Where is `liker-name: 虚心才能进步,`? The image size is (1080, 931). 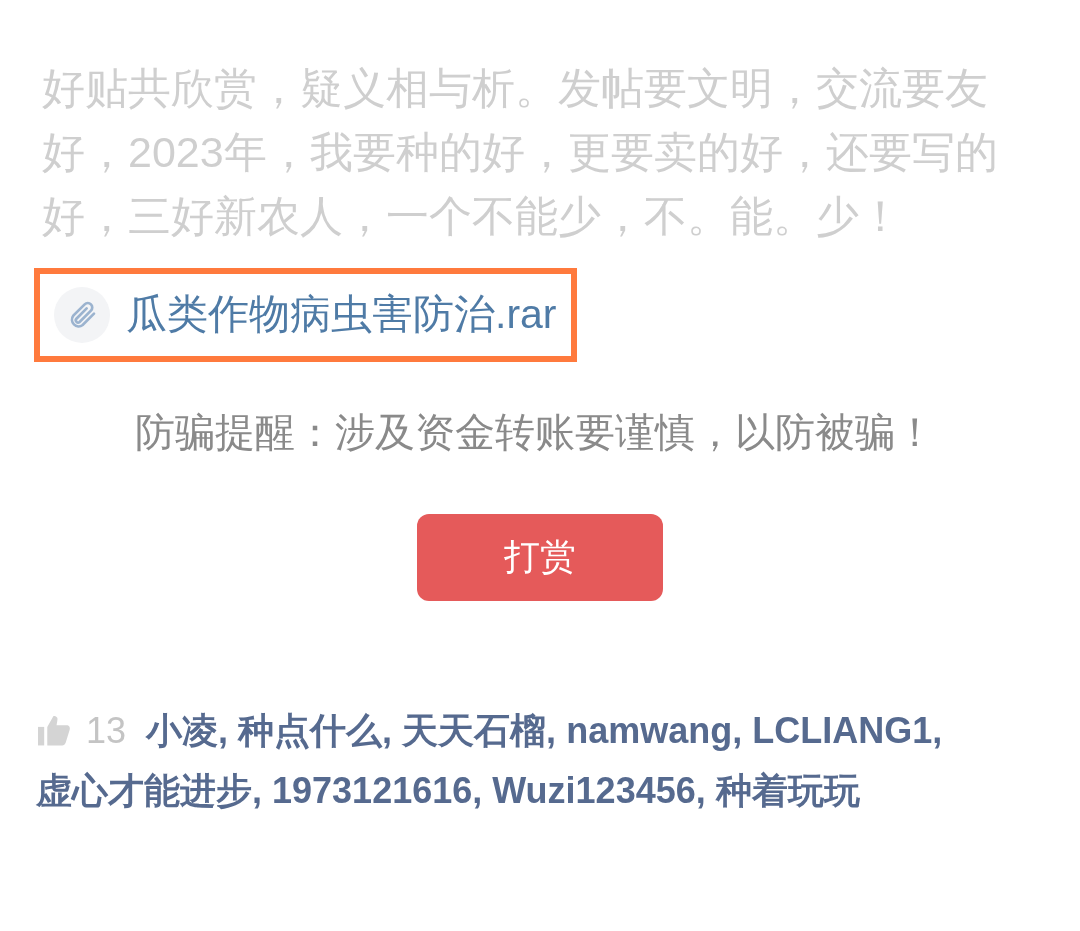 liker-name: 虚心才能进步, is located at coordinates (149, 790).